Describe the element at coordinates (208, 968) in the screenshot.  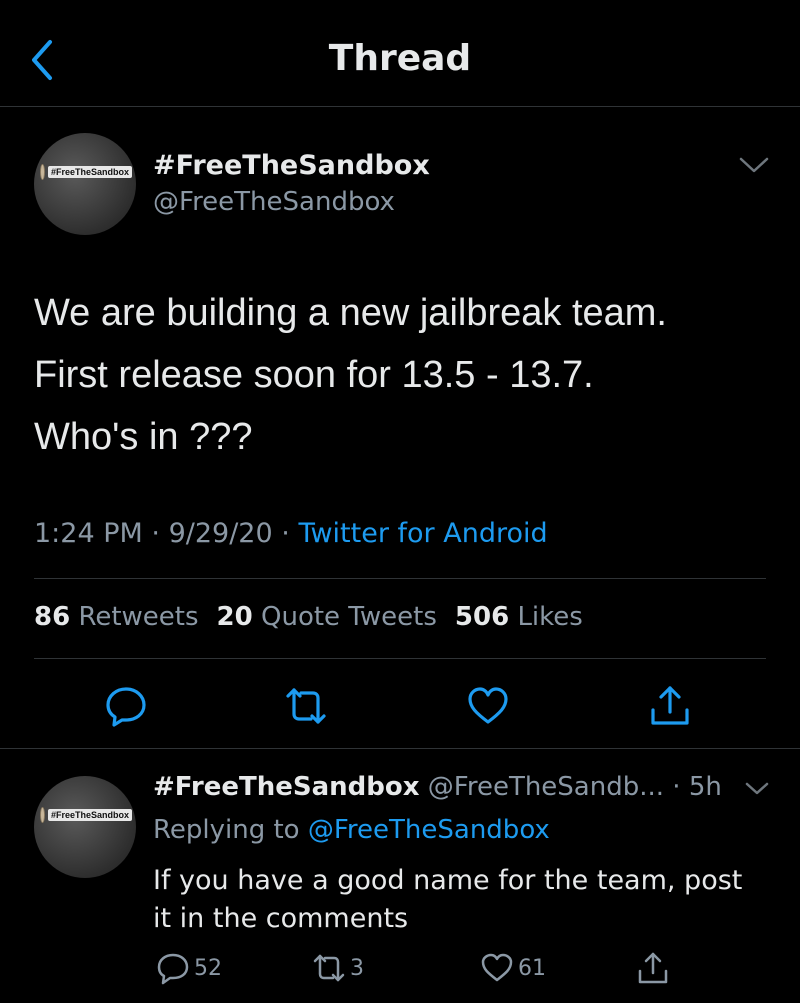
I see `reply-count: 52` at that location.